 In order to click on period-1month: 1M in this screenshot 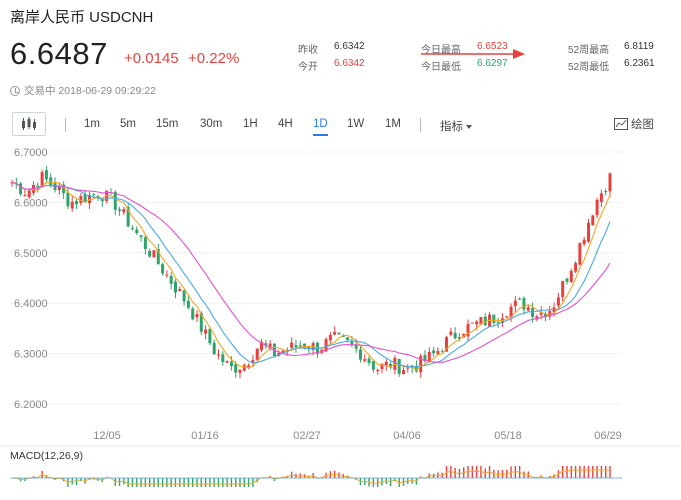, I will do `click(393, 124)`.